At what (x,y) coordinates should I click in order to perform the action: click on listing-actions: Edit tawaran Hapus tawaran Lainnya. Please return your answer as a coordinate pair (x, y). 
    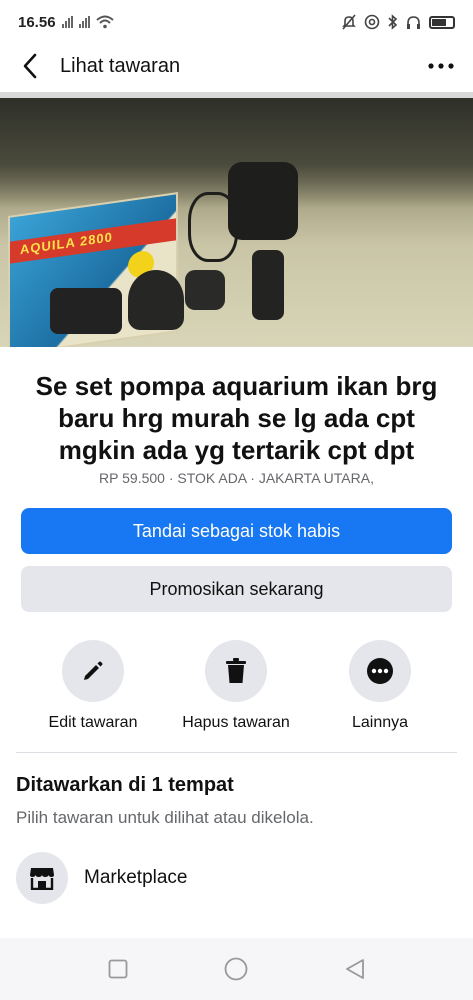
    Looking at the image, I should click on (236, 690).